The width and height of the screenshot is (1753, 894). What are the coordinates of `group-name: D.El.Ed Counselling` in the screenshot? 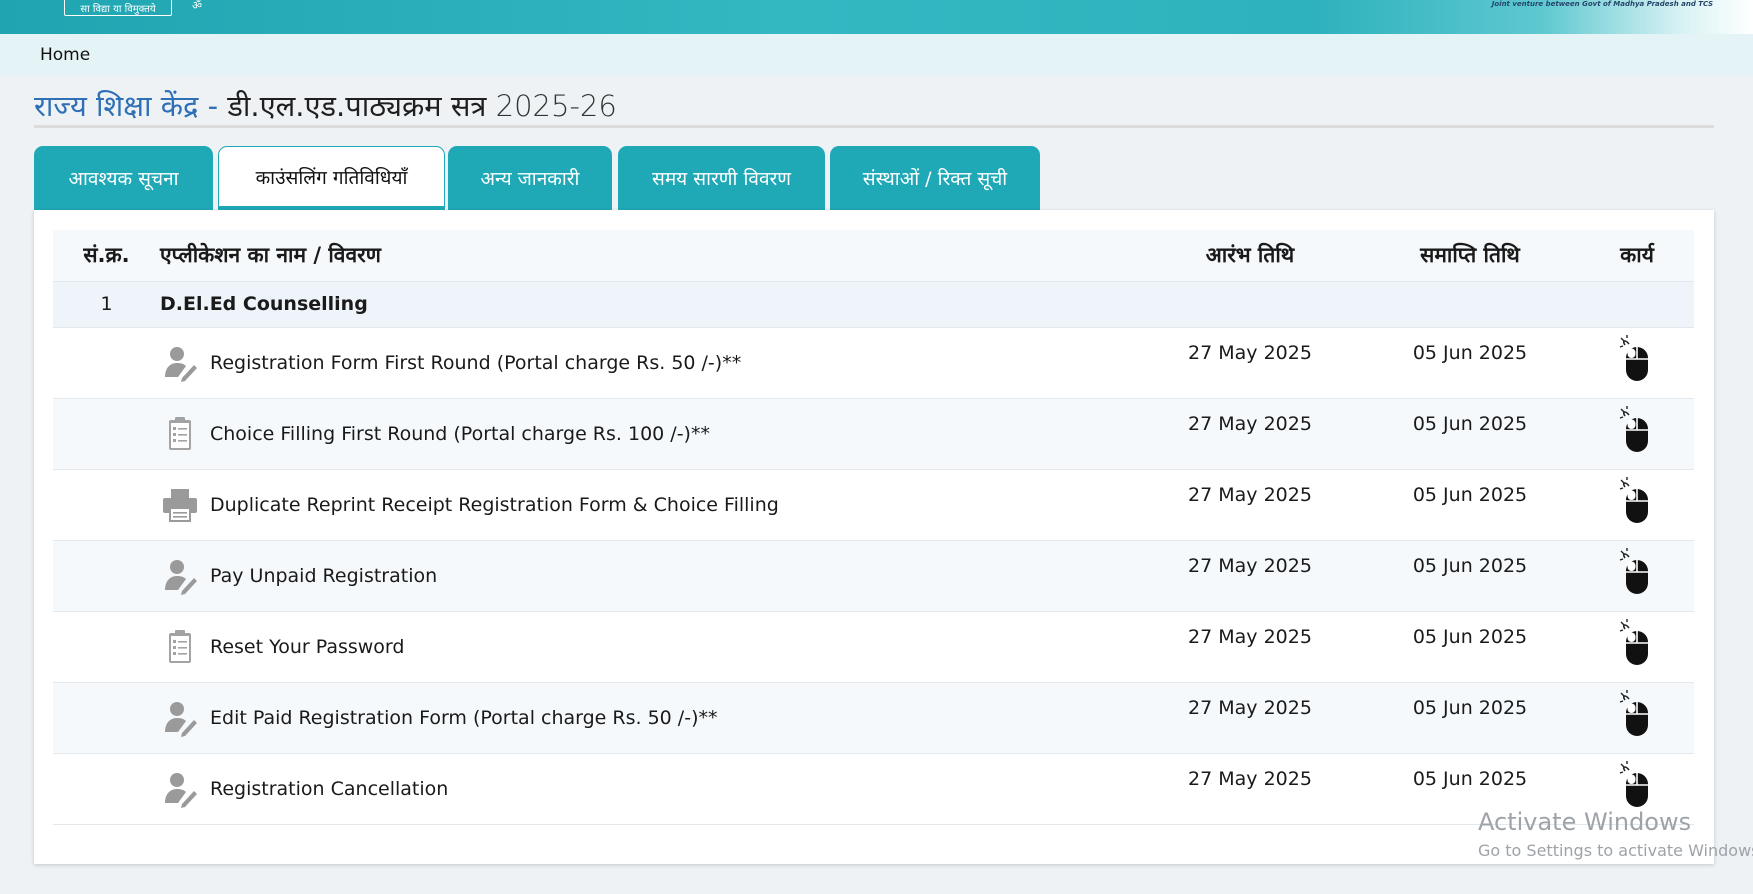 It's located at (650, 304).